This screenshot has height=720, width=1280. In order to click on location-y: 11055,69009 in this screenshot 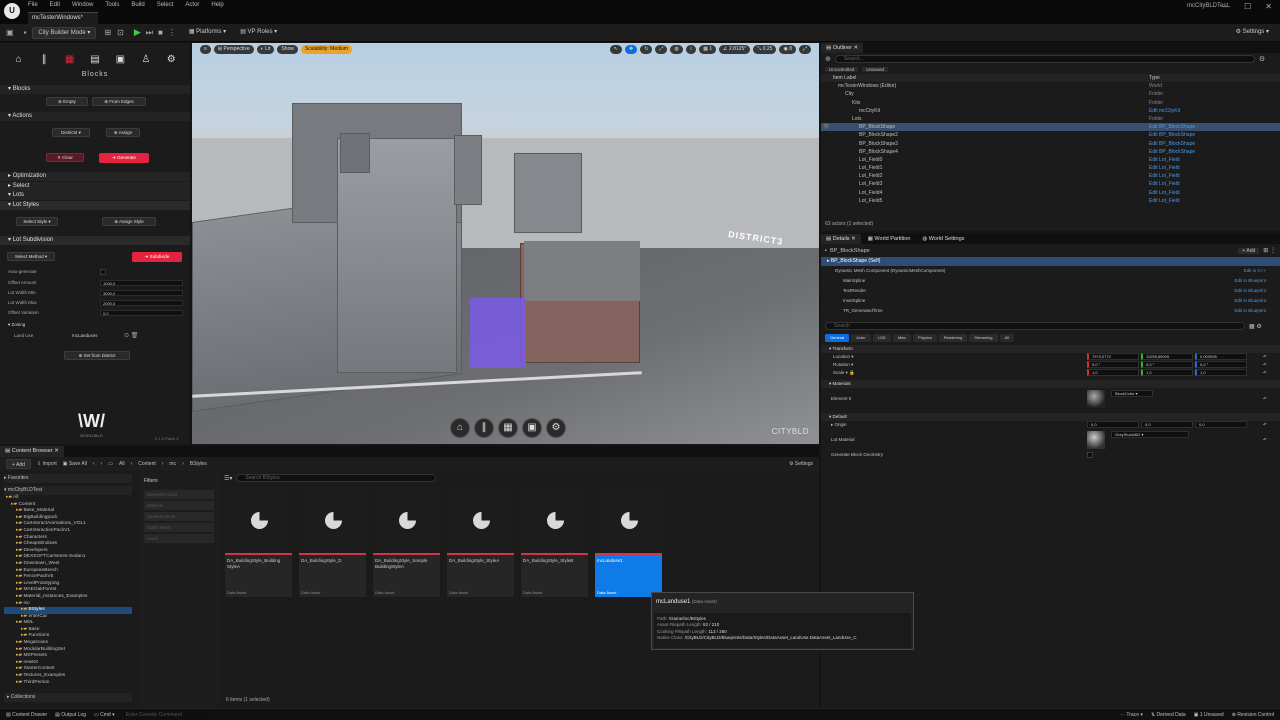, I will do `click(1167, 356)`.